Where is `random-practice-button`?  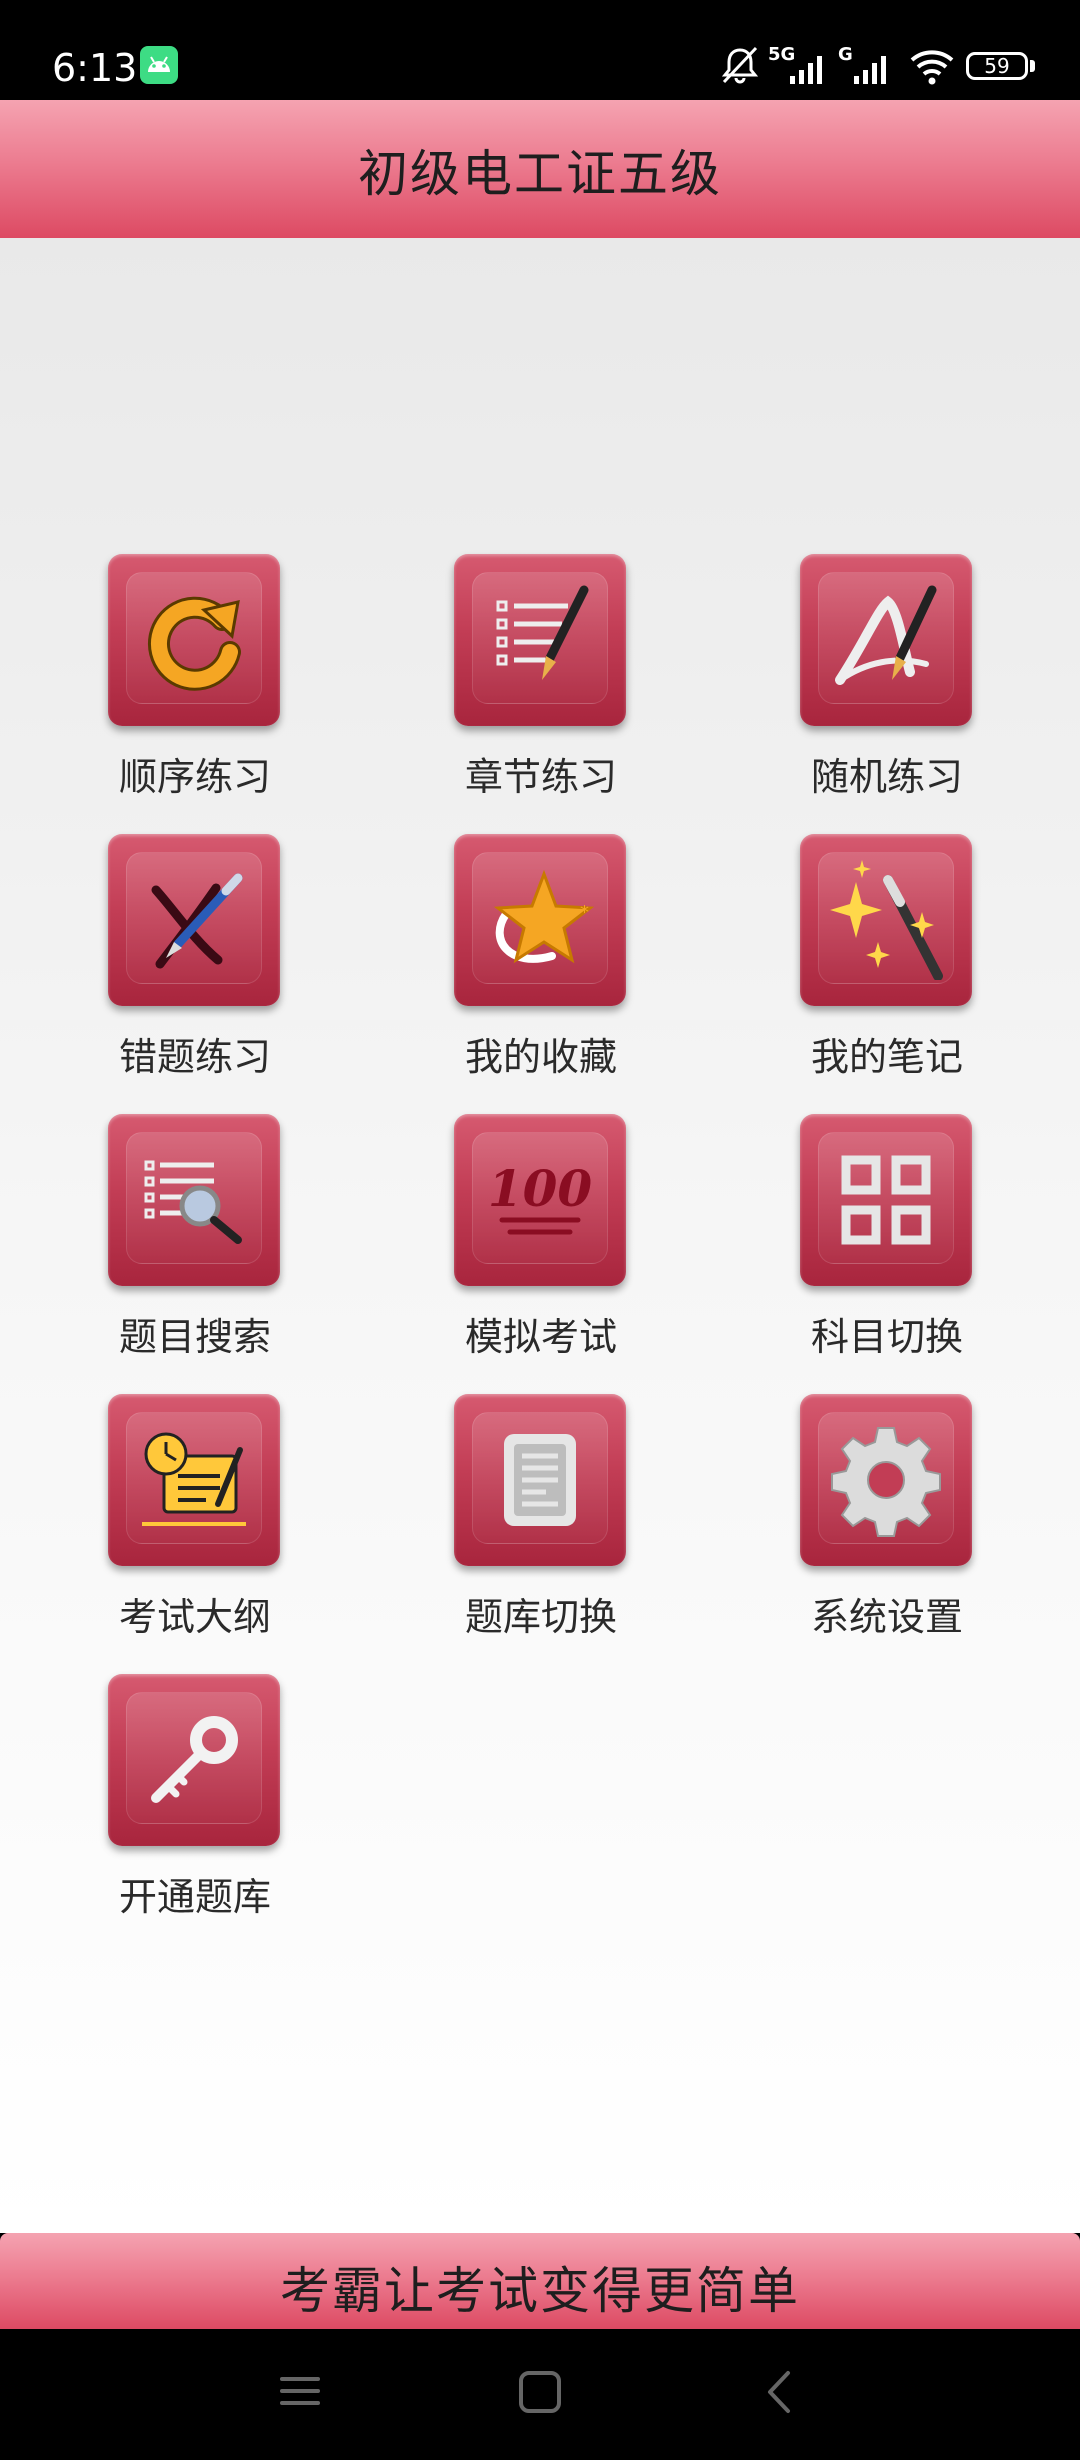 random-practice-button is located at coordinates (886, 640).